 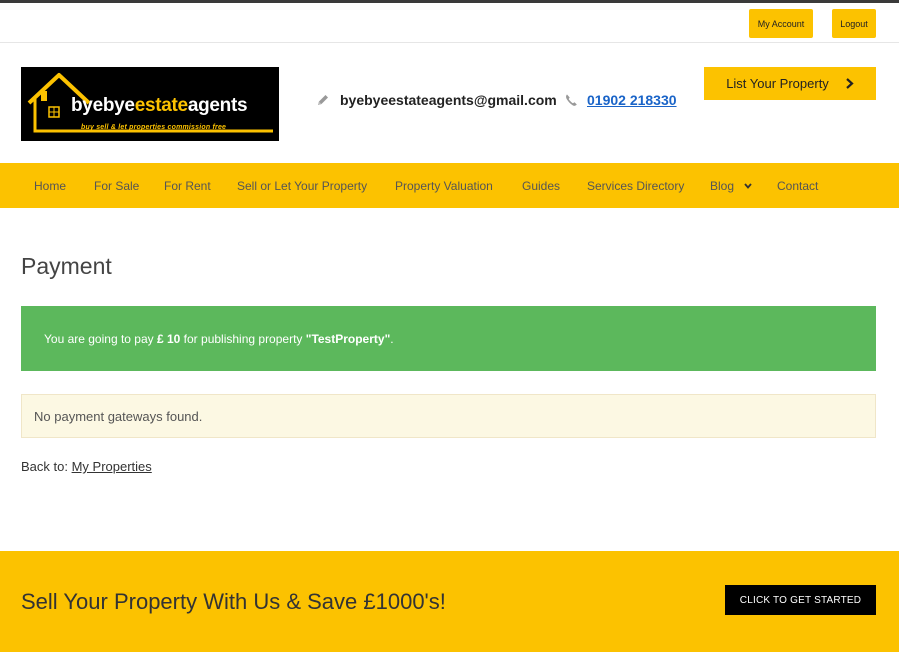 I want to click on nav-for-rent: For Rent, so click(x=187, y=185).